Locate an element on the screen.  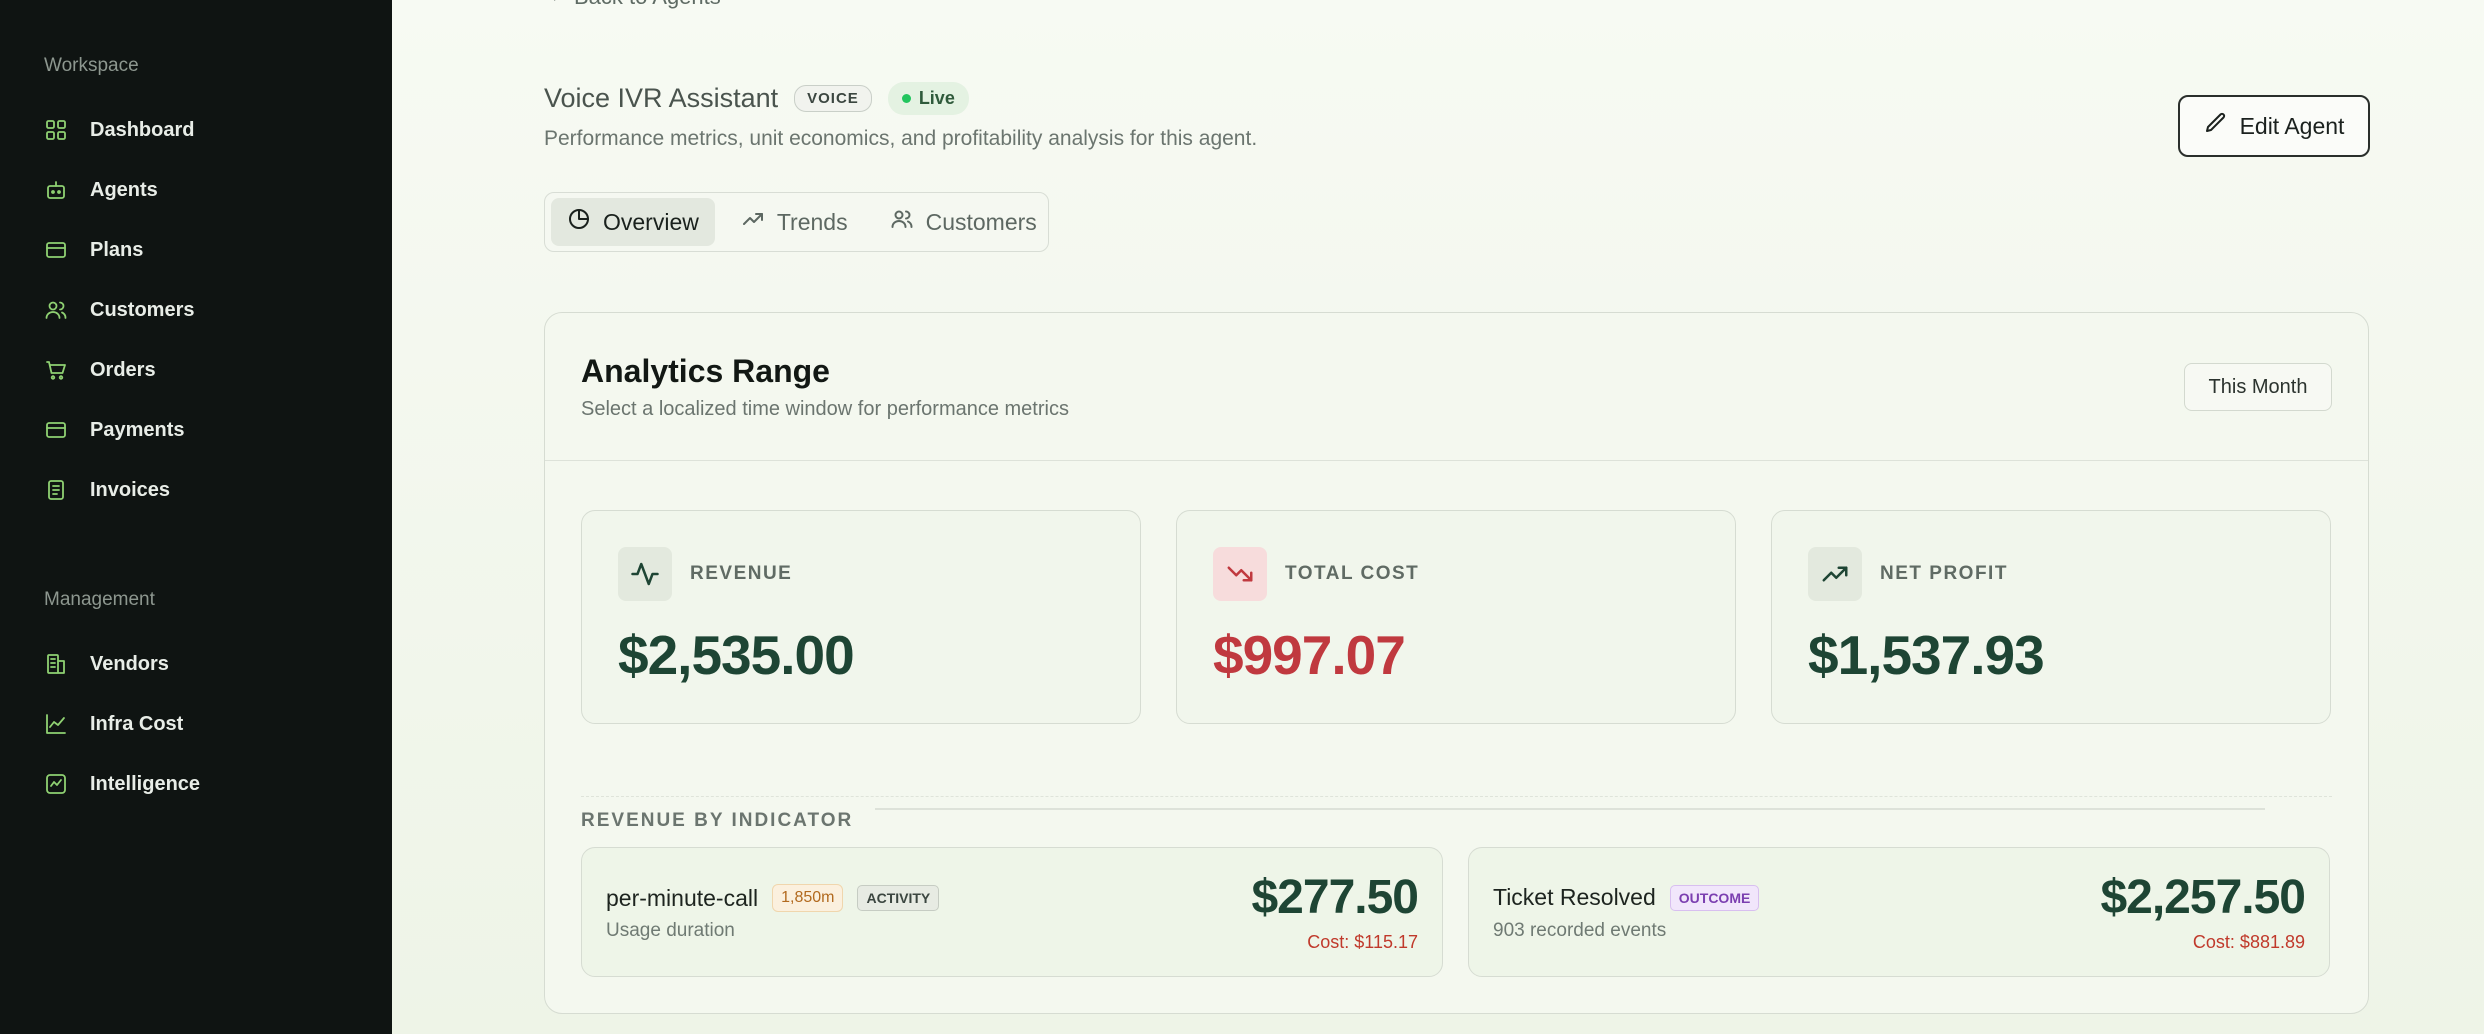
sidebar-item-label: Customers is located at coordinates (142, 309).